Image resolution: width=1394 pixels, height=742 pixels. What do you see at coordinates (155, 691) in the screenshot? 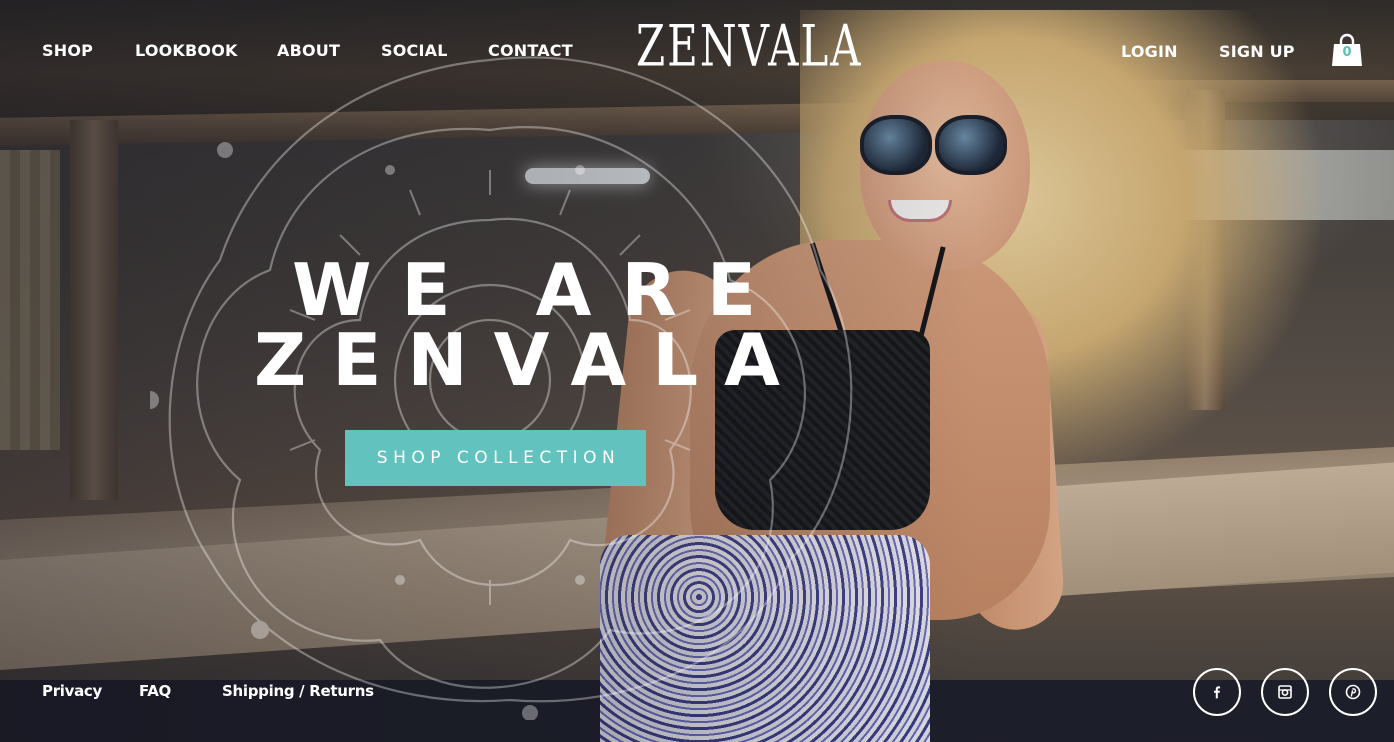
I see `footer-faq-link: FAQ` at bounding box center [155, 691].